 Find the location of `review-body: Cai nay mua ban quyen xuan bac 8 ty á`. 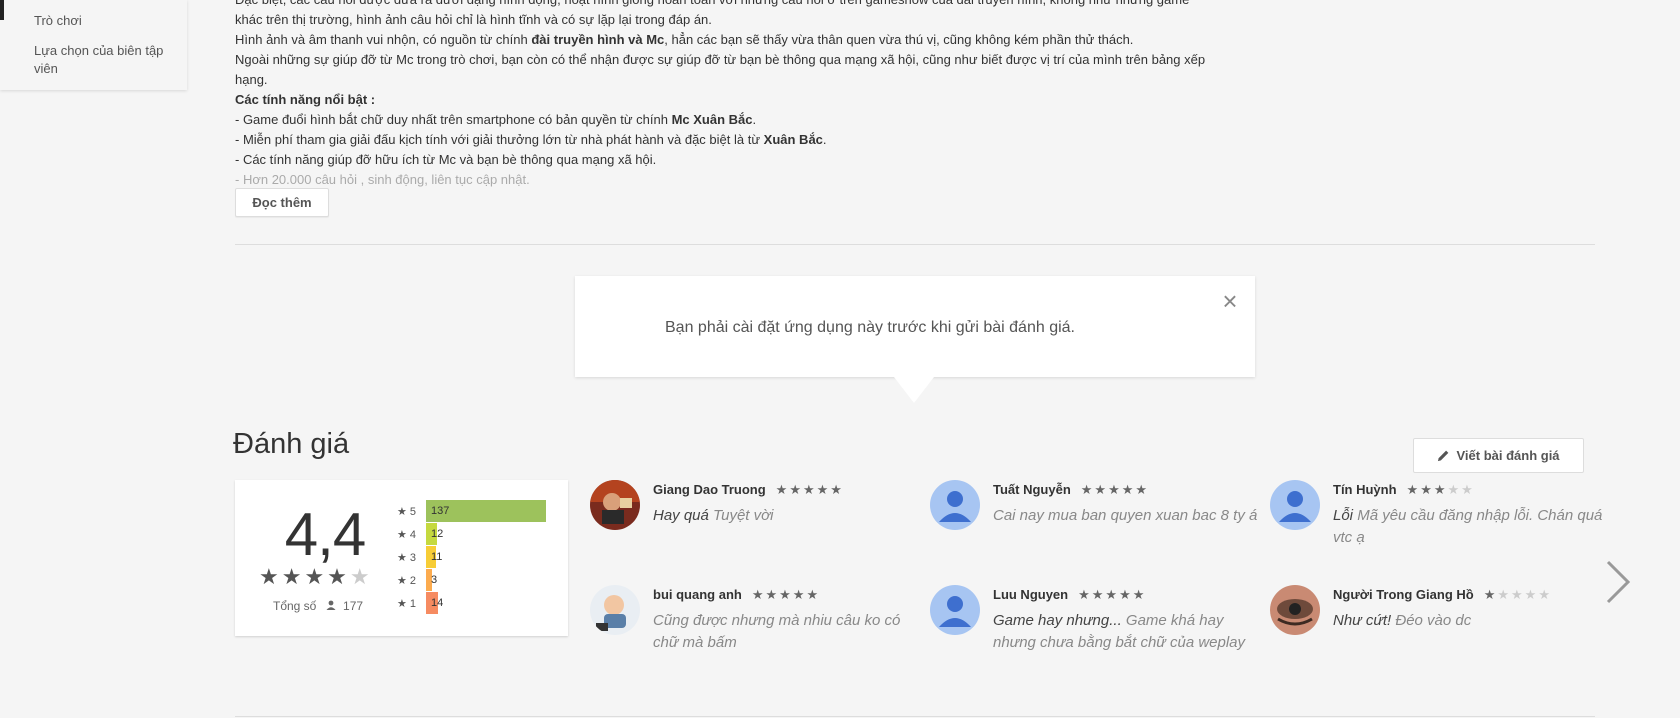

review-body: Cai nay mua ban quyen xuan bac 8 ty á is located at coordinates (1125, 515).